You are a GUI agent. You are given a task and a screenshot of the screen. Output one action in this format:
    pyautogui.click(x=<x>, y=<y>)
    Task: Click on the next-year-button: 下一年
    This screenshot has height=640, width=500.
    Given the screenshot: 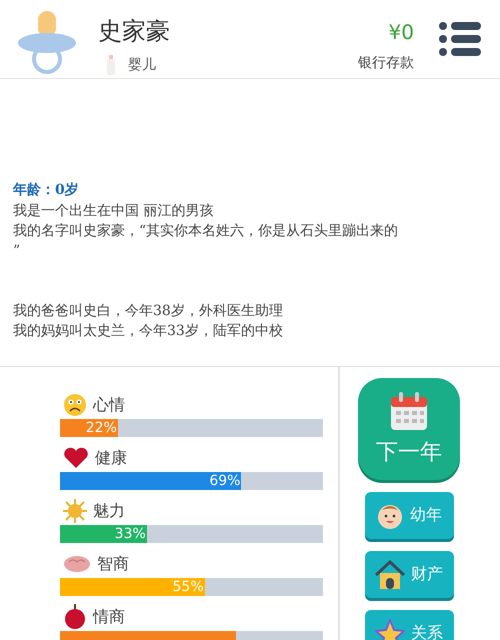 What is the action you would take?
    pyautogui.click(x=409, y=429)
    